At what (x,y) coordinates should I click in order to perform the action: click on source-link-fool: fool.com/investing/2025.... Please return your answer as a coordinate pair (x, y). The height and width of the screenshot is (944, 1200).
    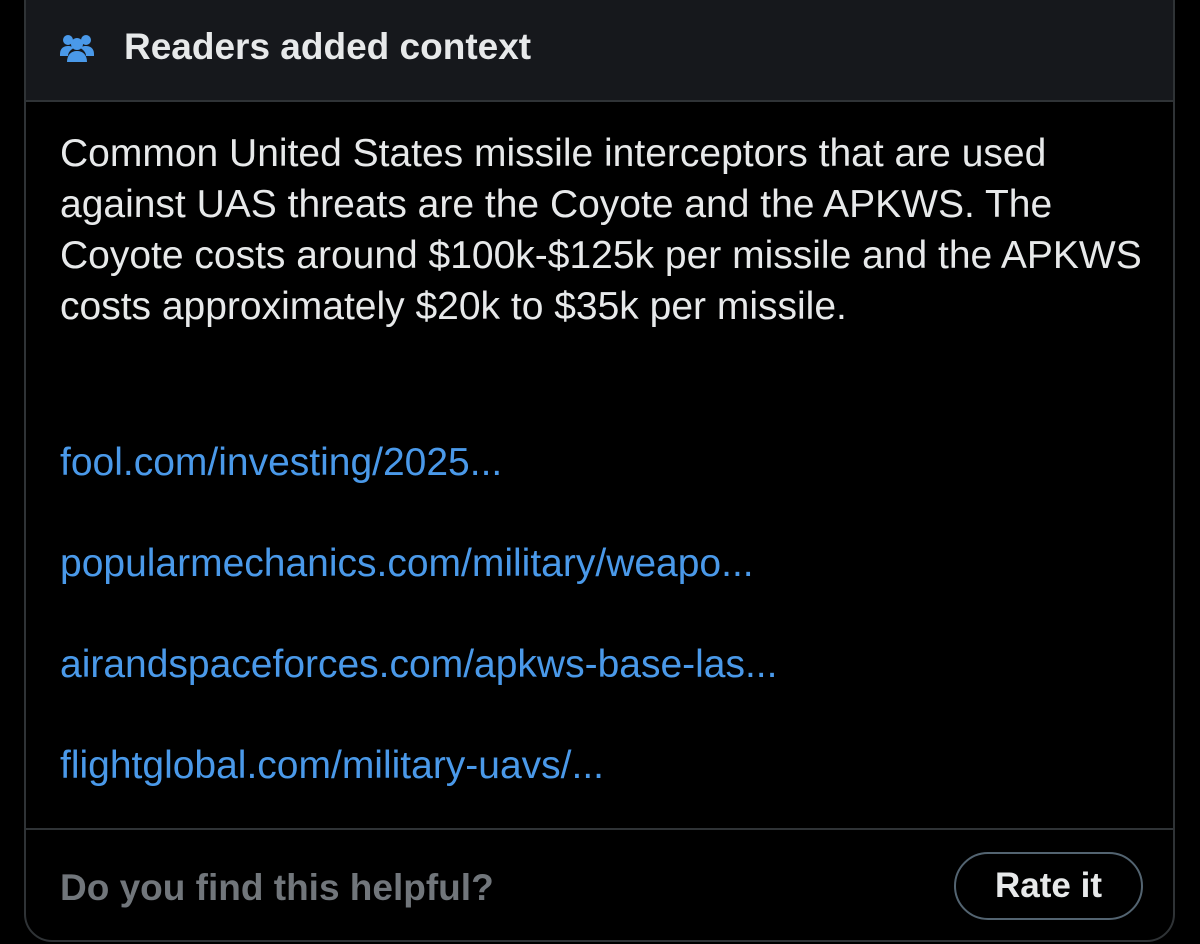
    Looking at the image, I should click on (281, 462).